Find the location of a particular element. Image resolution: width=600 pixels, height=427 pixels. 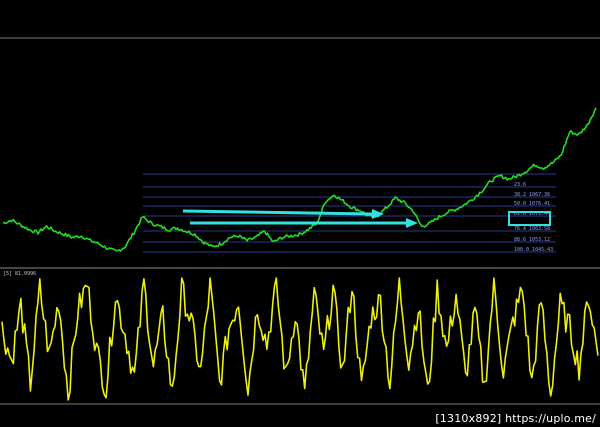

watermark-text: [1310x892] https://uplo.me/ is located at coordinates (515, 418).